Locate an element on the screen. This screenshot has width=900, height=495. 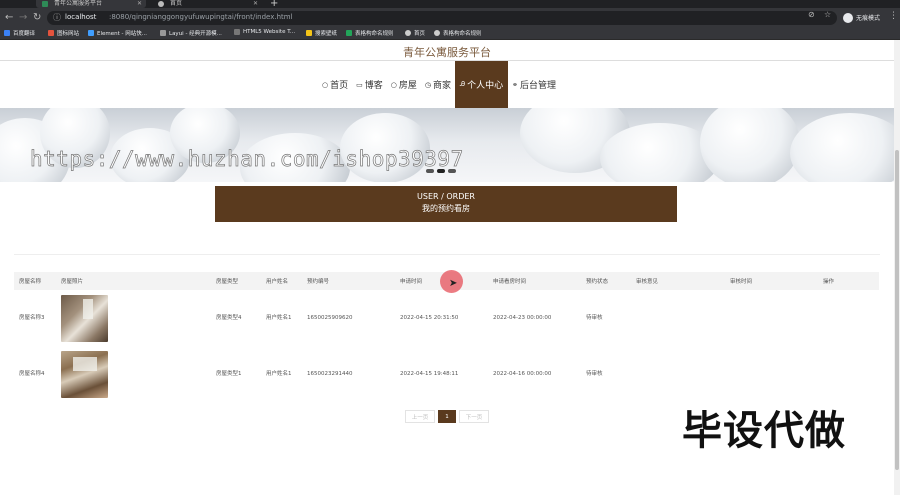
vue-favicon-icon is located at coordinates (45, 4).